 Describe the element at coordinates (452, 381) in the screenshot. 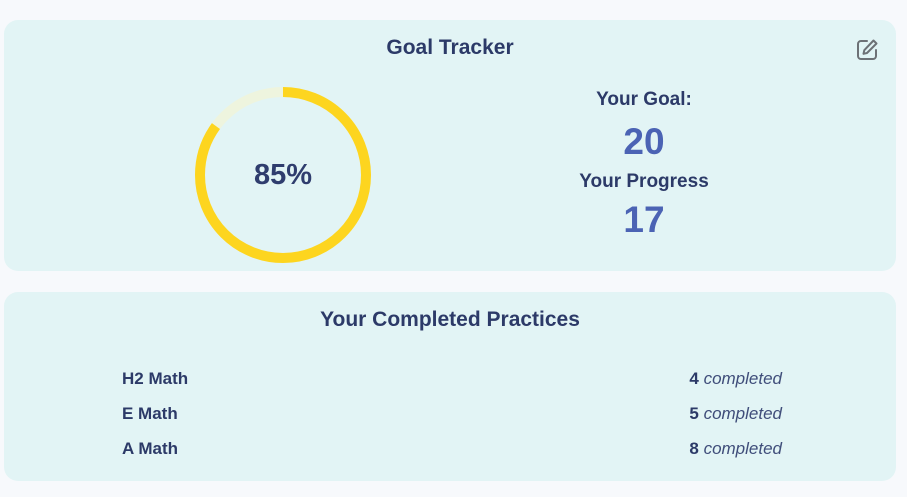

I see `practice-row-h2-math: H2 Math 4 completed` at that location.